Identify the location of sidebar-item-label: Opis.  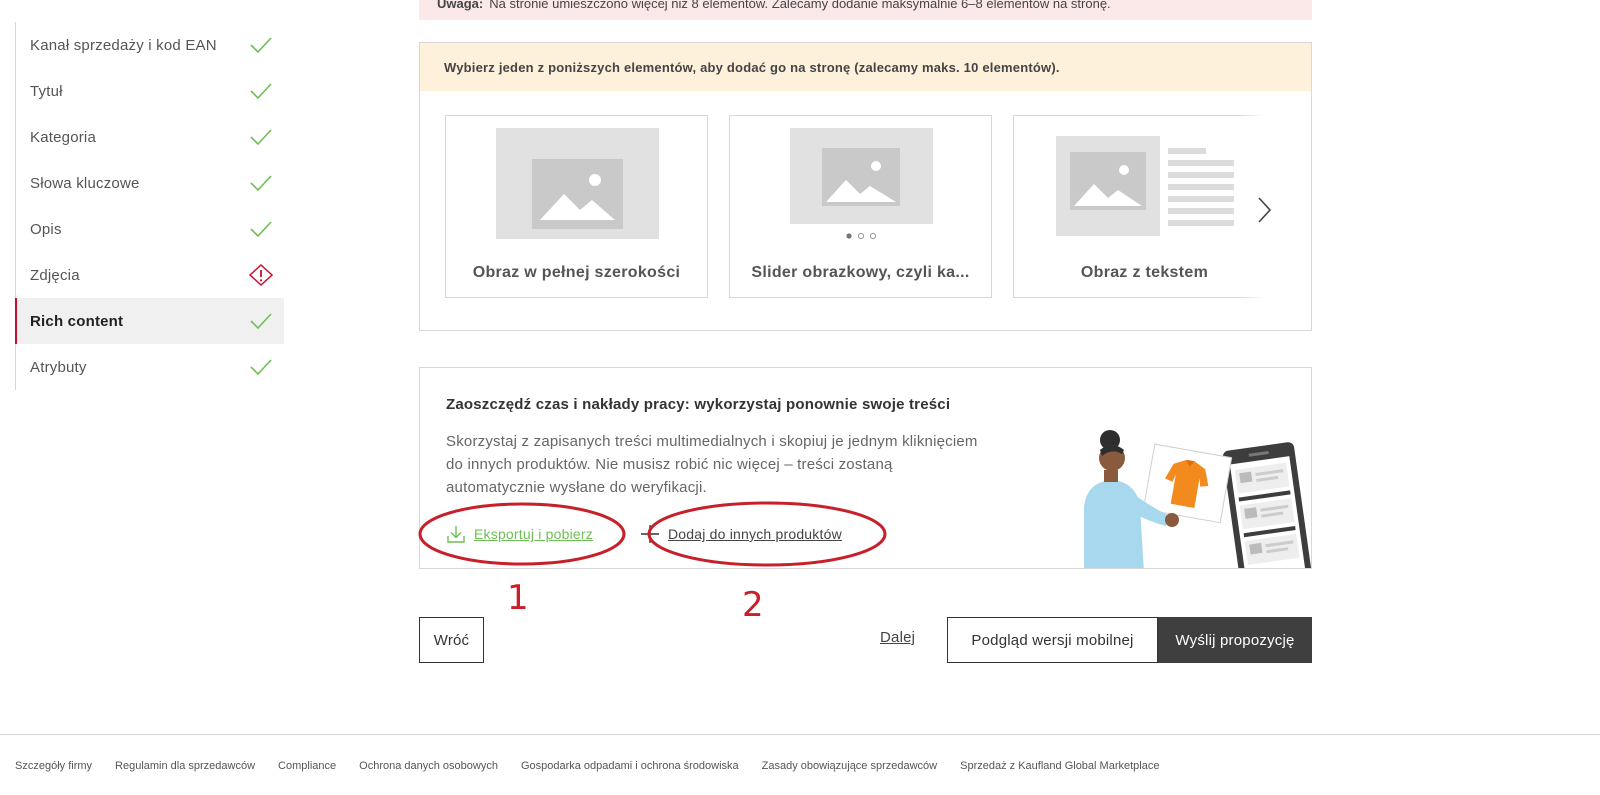
(46, 229).